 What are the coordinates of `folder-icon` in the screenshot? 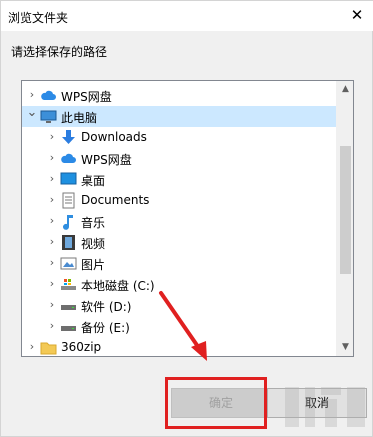 It's located at (48, 347).